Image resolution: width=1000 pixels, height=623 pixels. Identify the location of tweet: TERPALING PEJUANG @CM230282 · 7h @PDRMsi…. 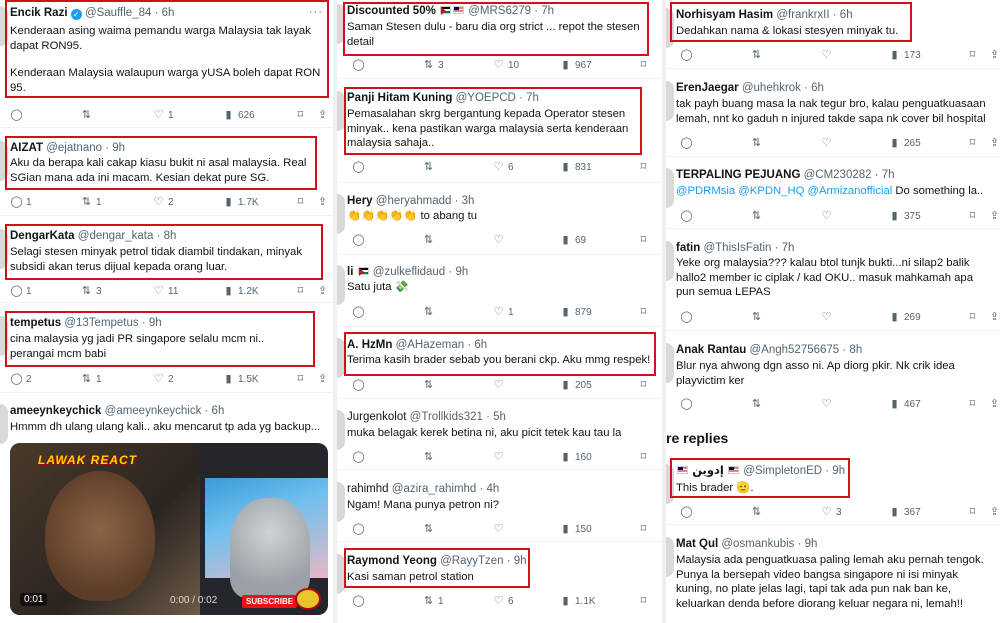
(833, 196).